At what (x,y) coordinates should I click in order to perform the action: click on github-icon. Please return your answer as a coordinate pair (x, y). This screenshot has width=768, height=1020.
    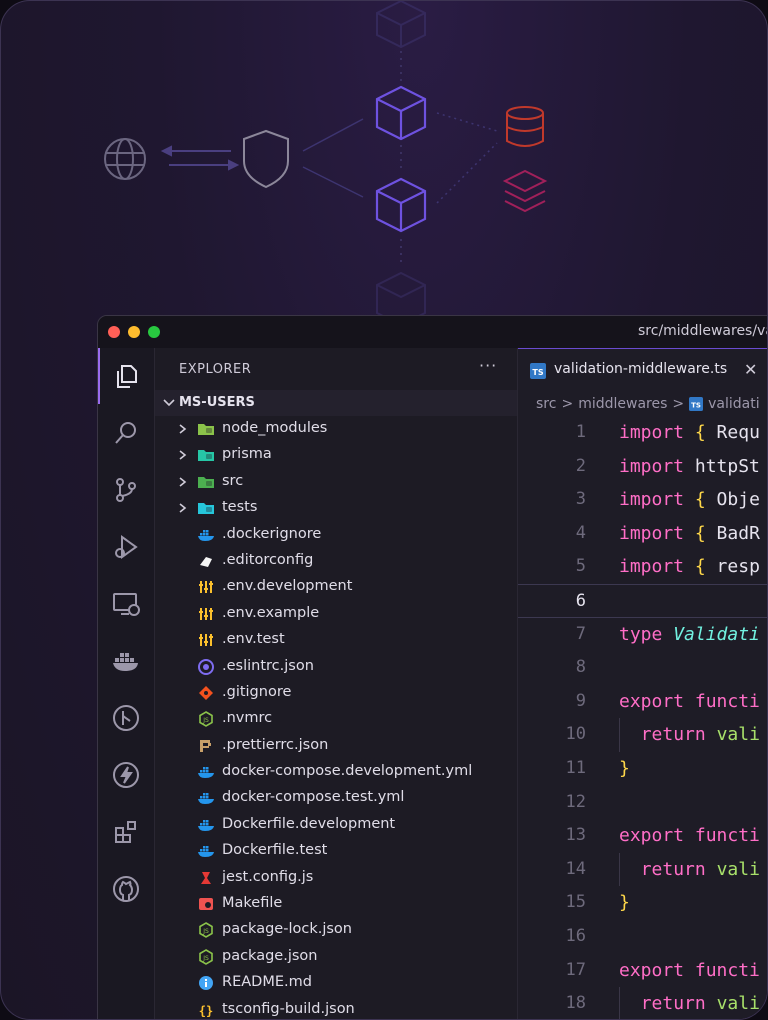
    Looking at the image, I should click on (126, 889).